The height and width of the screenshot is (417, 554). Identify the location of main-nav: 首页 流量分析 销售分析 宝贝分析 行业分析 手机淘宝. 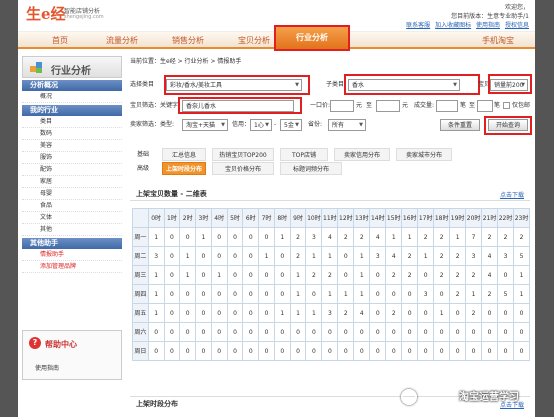
(276, 38).